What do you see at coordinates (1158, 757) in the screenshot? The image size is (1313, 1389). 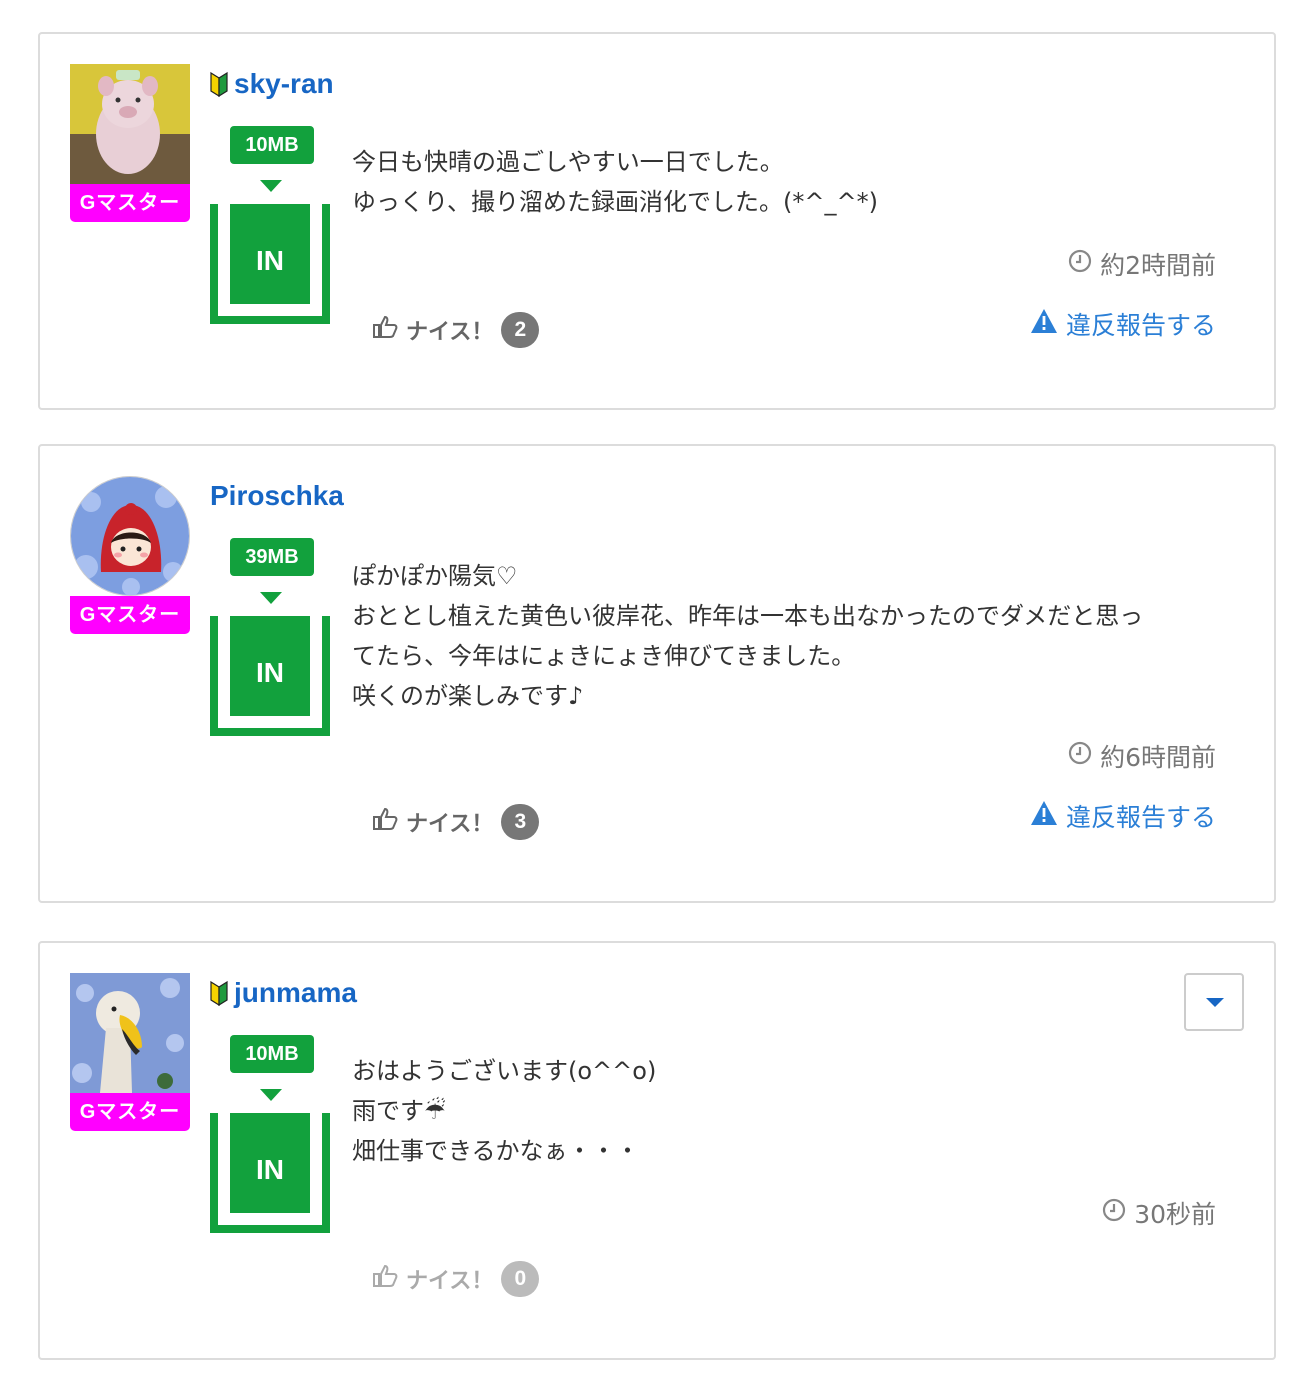 I see `time-text: 約6時間前` at bounding box center [1158, 757].